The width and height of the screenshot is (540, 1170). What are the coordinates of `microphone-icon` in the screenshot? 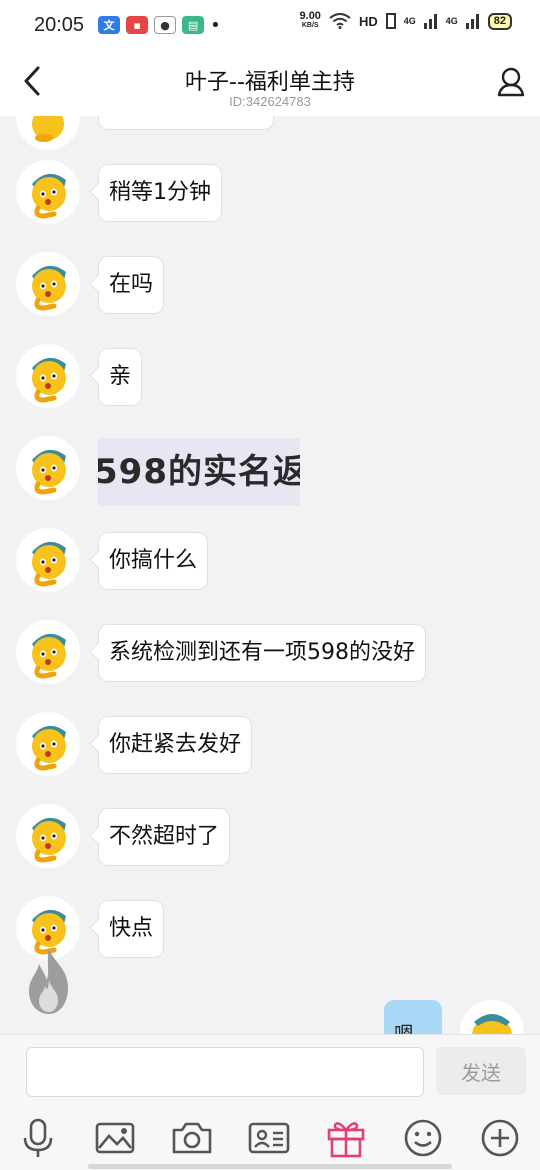 It's located at (38, 1138).